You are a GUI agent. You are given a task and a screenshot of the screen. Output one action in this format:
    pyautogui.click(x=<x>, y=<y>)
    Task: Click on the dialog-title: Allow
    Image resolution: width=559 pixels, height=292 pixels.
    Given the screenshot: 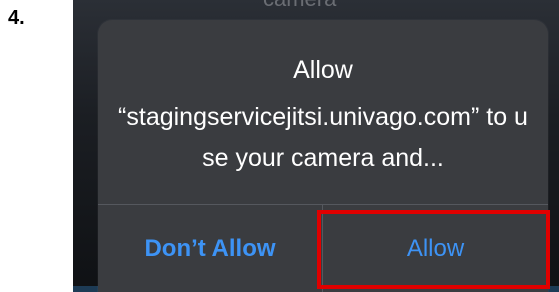 What is the action you would take?
    pyautogui.click(x=323, y=70)
    